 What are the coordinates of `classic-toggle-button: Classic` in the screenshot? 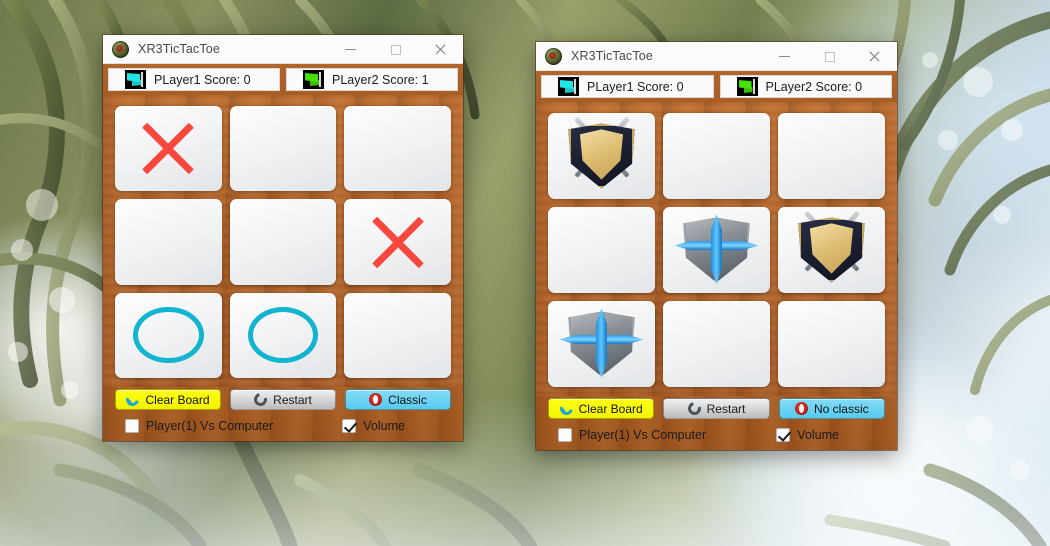 It's located at (398, 399).